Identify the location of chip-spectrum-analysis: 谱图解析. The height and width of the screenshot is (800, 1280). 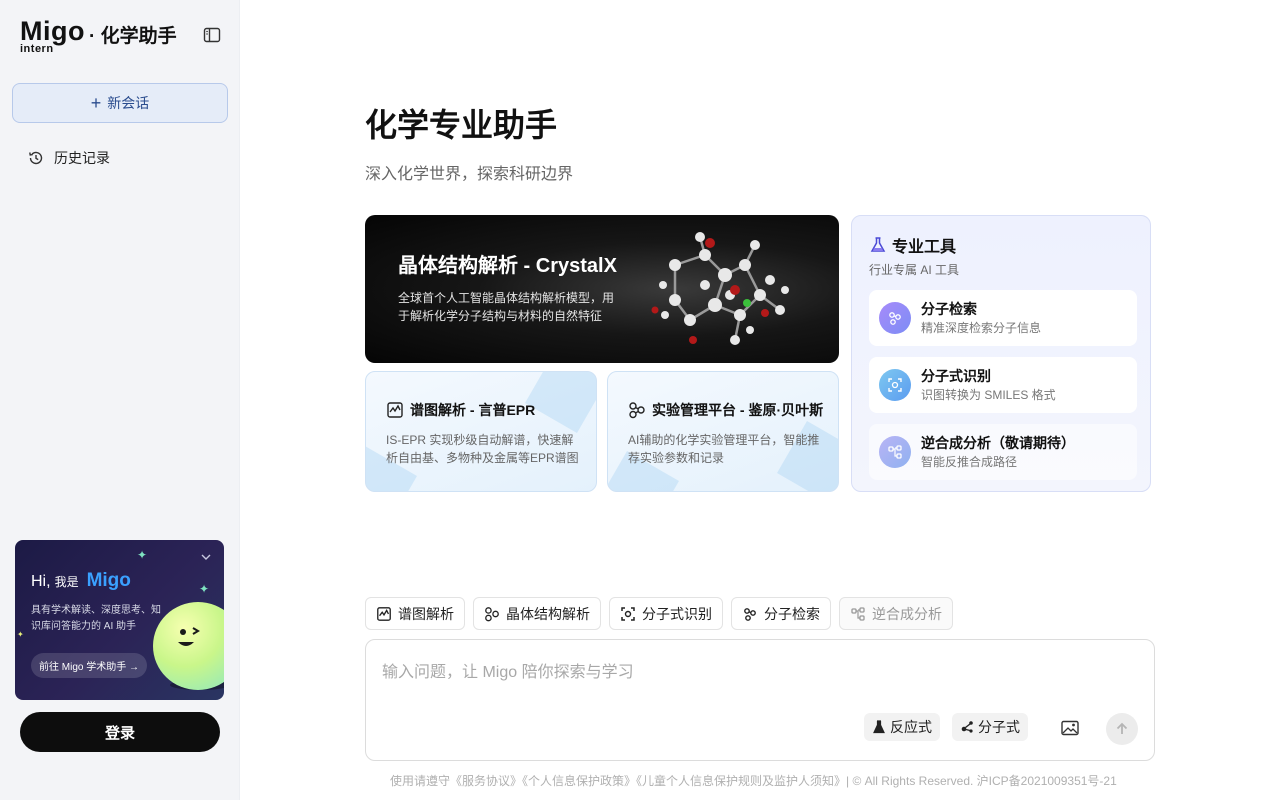
(415, 613).